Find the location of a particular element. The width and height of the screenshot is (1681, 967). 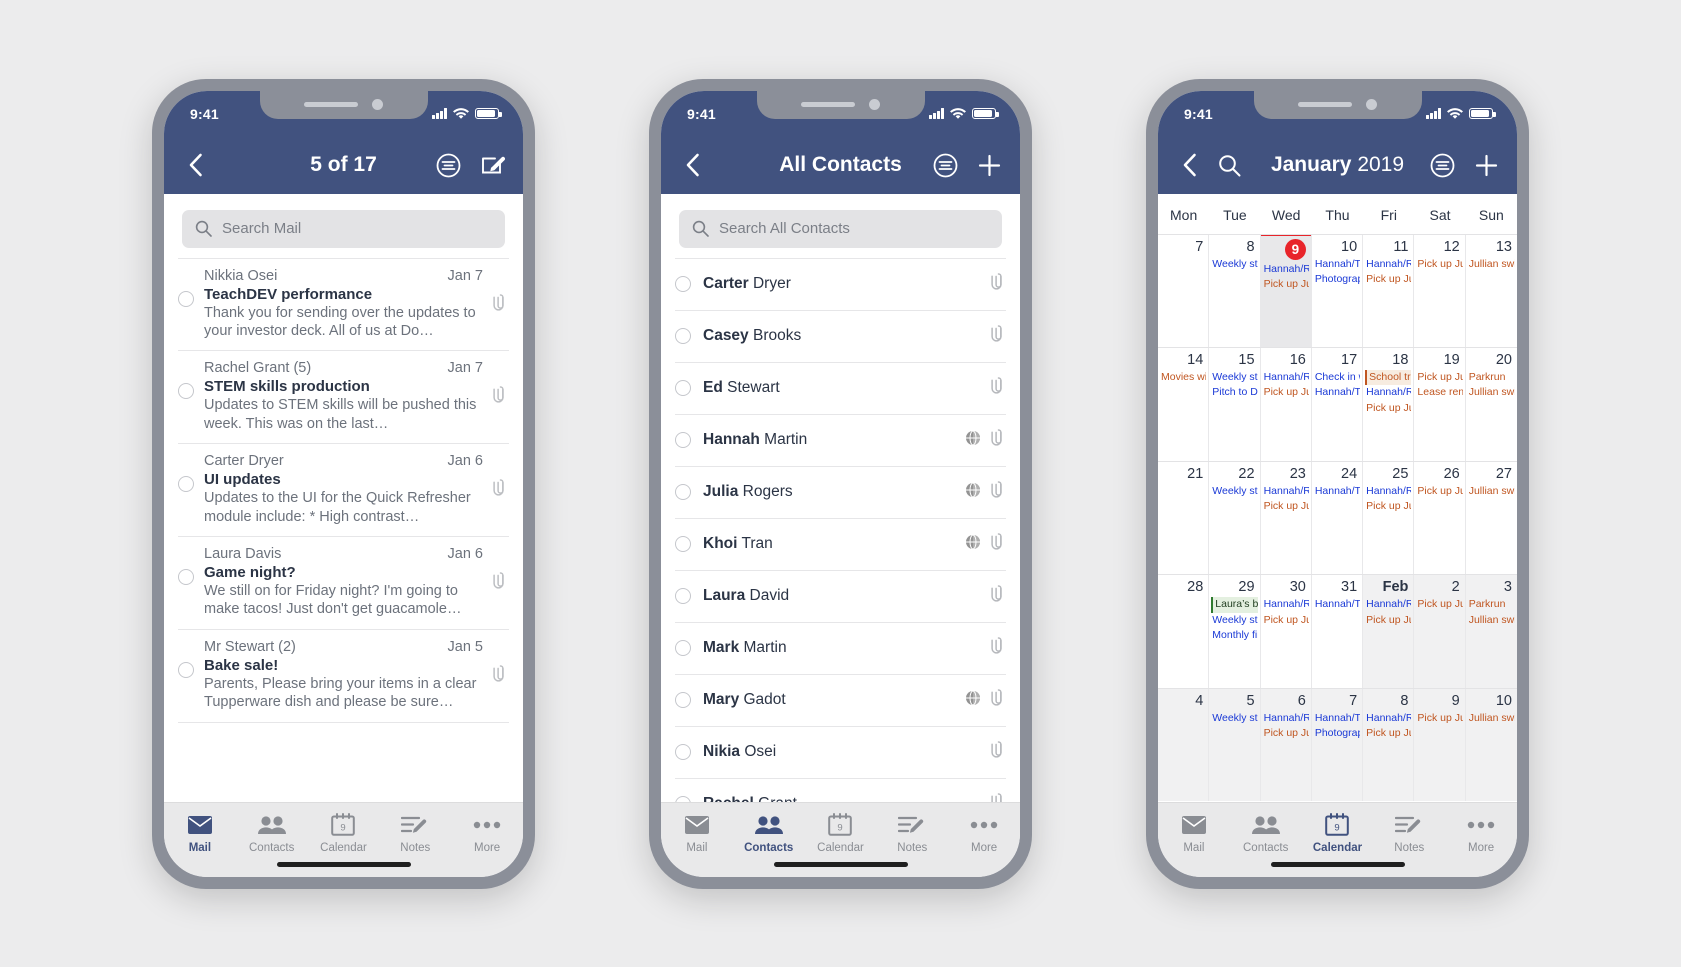

search-icon is located at coordinates (1229, 165).